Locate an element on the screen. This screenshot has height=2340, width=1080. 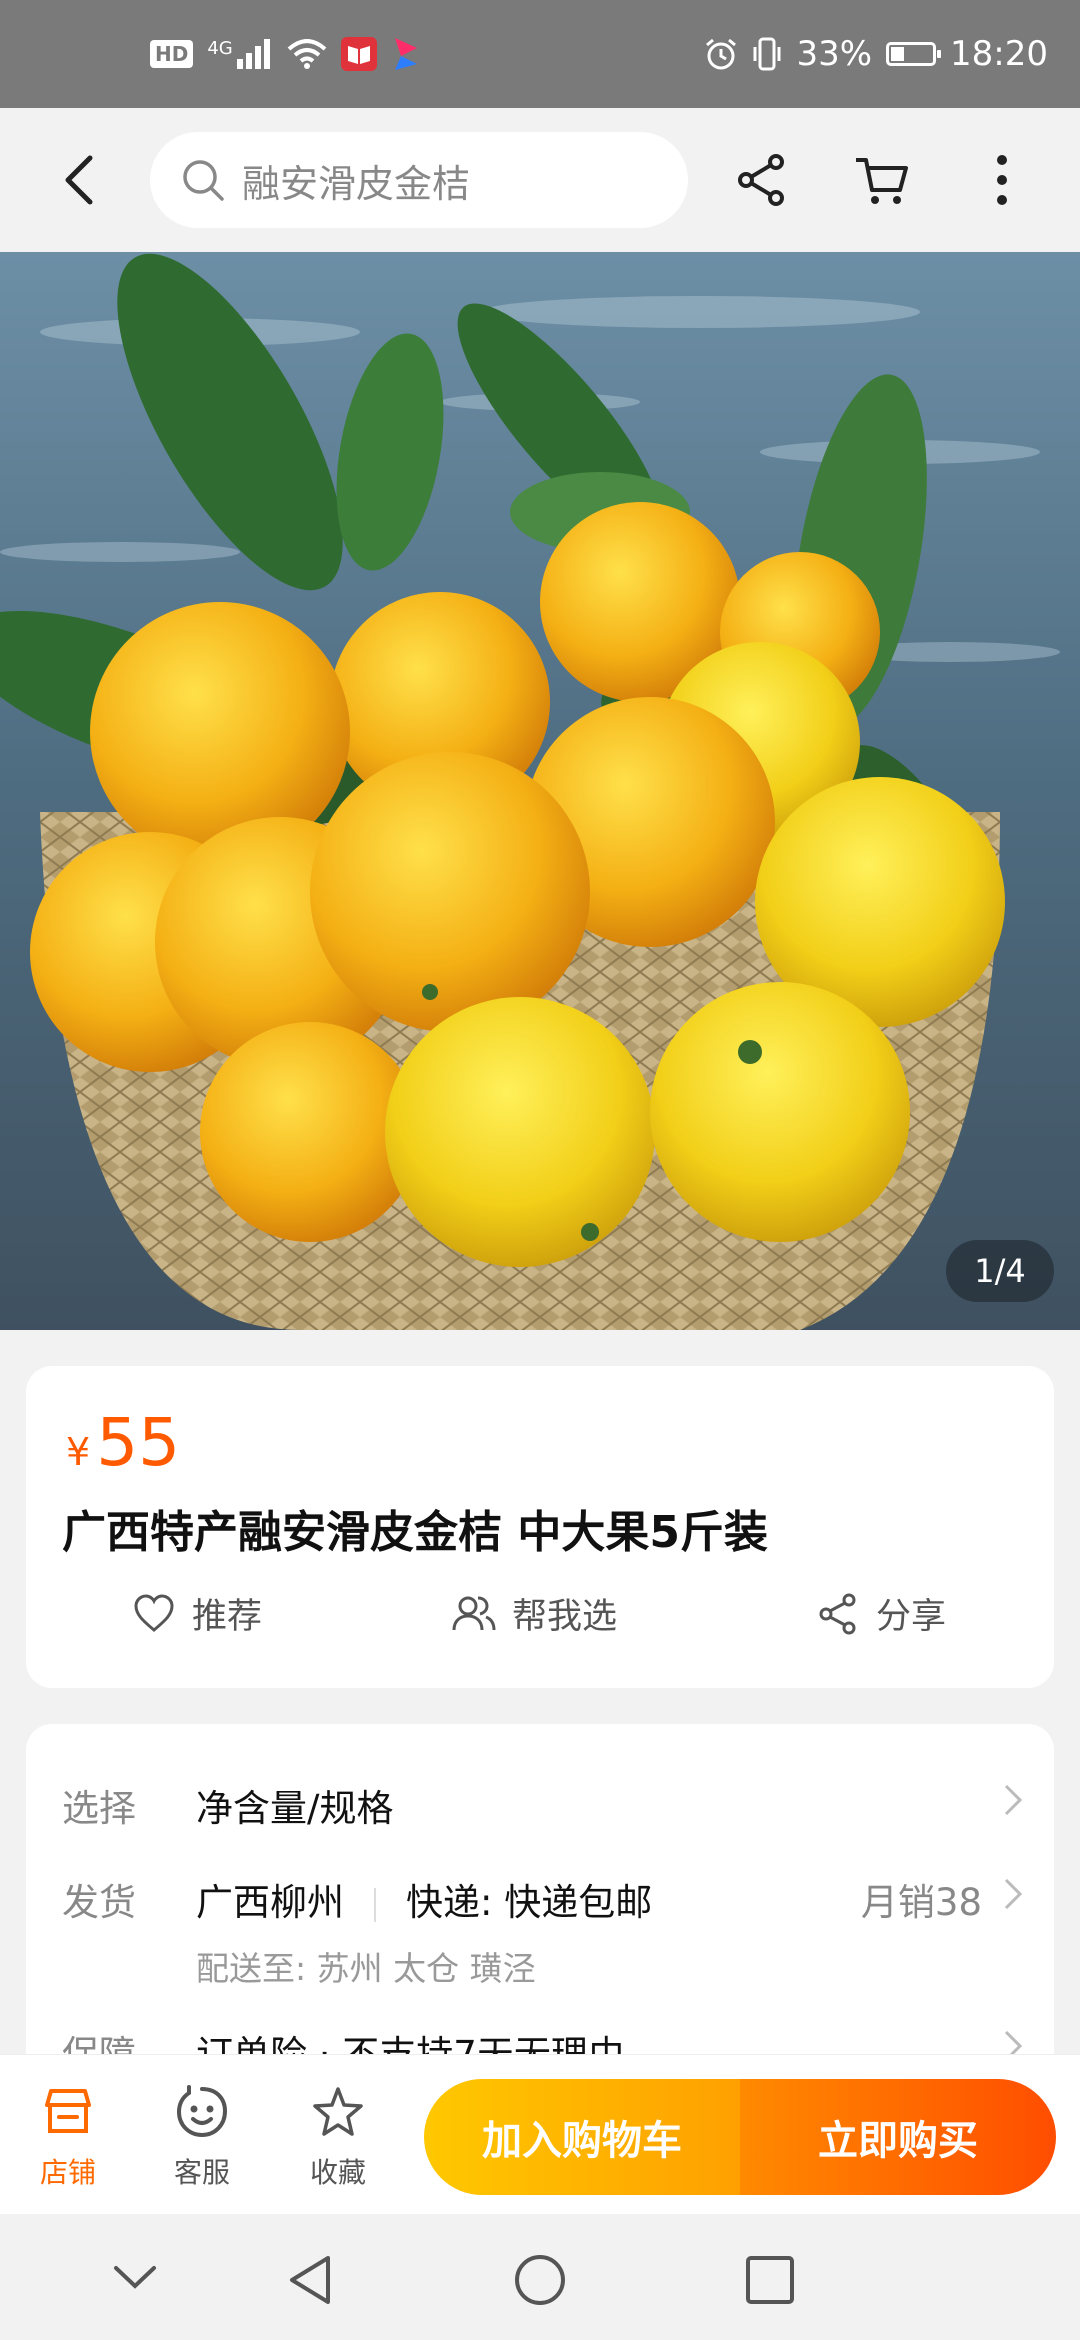
favorite-label: 收藏 is located at coordinates (337, 2172).